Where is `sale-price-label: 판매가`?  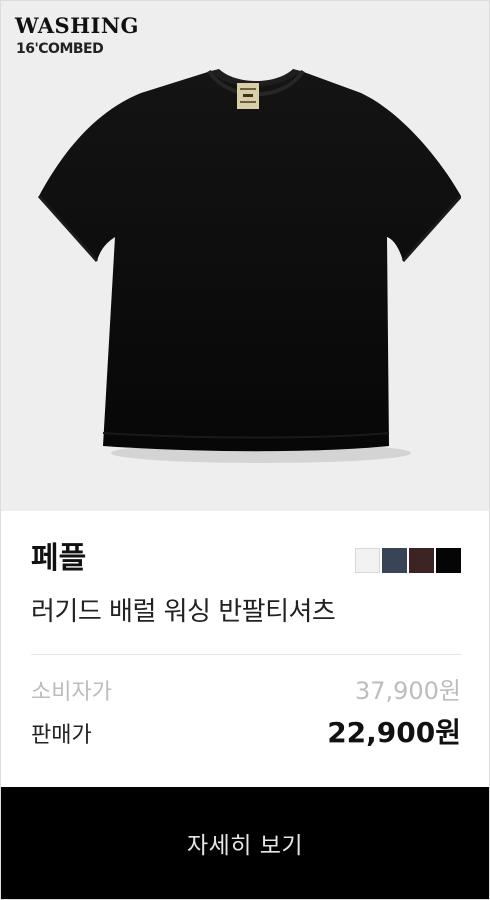 sale-price-label: 판매가 is located at coordinates (61, 735).